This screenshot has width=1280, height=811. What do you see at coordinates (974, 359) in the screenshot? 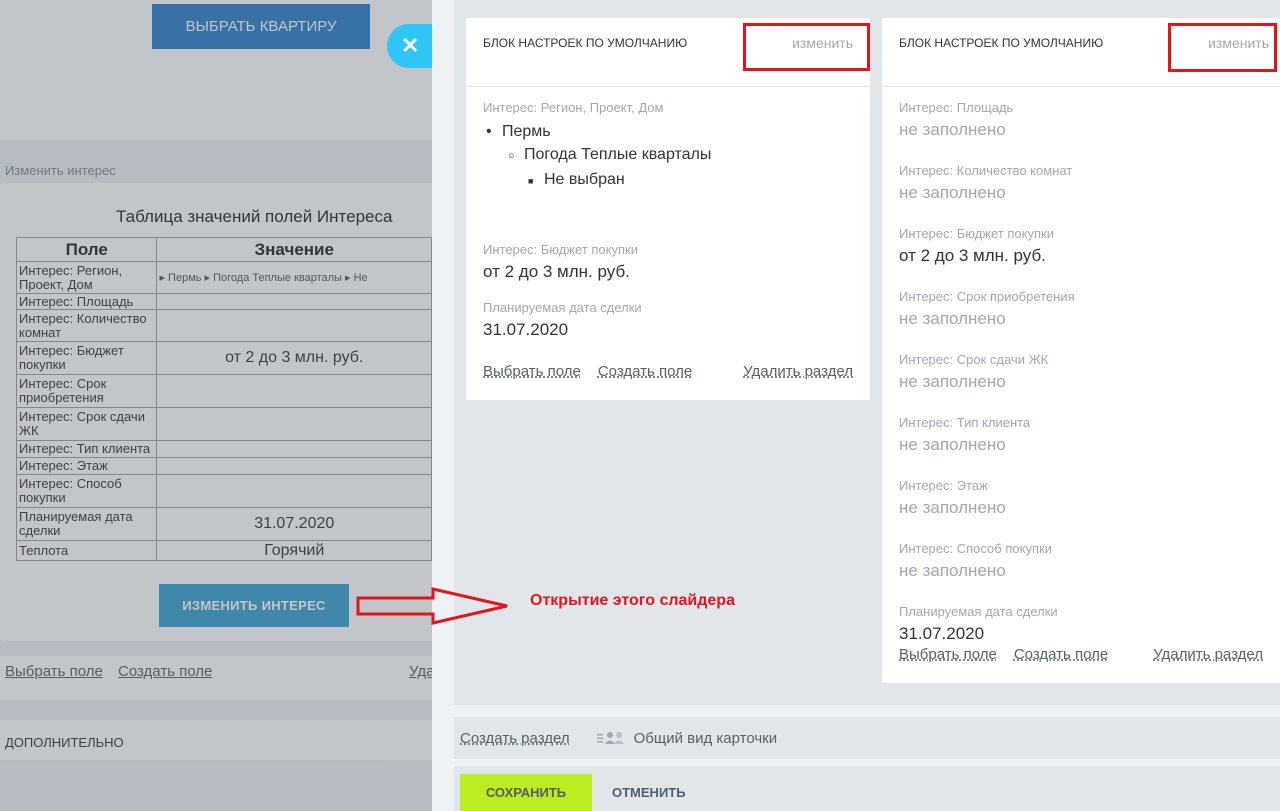
I see `field-label: Интерес: Срок сдачи ЖК` at bounding box center [974, 359].